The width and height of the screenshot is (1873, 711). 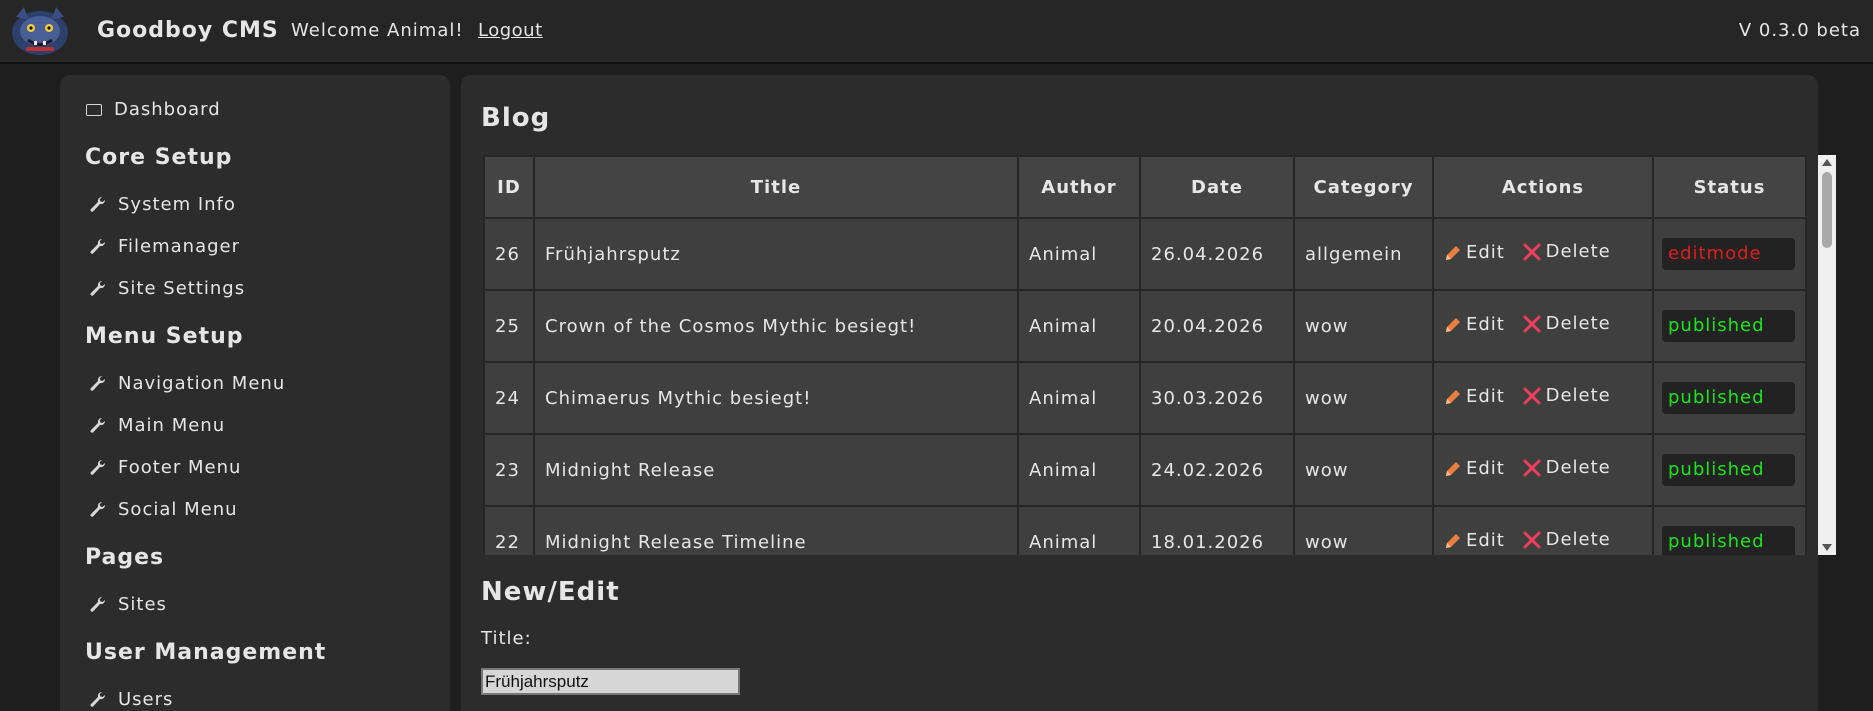 I want to click on logout-link: Logout, so click(x=510, y=30).